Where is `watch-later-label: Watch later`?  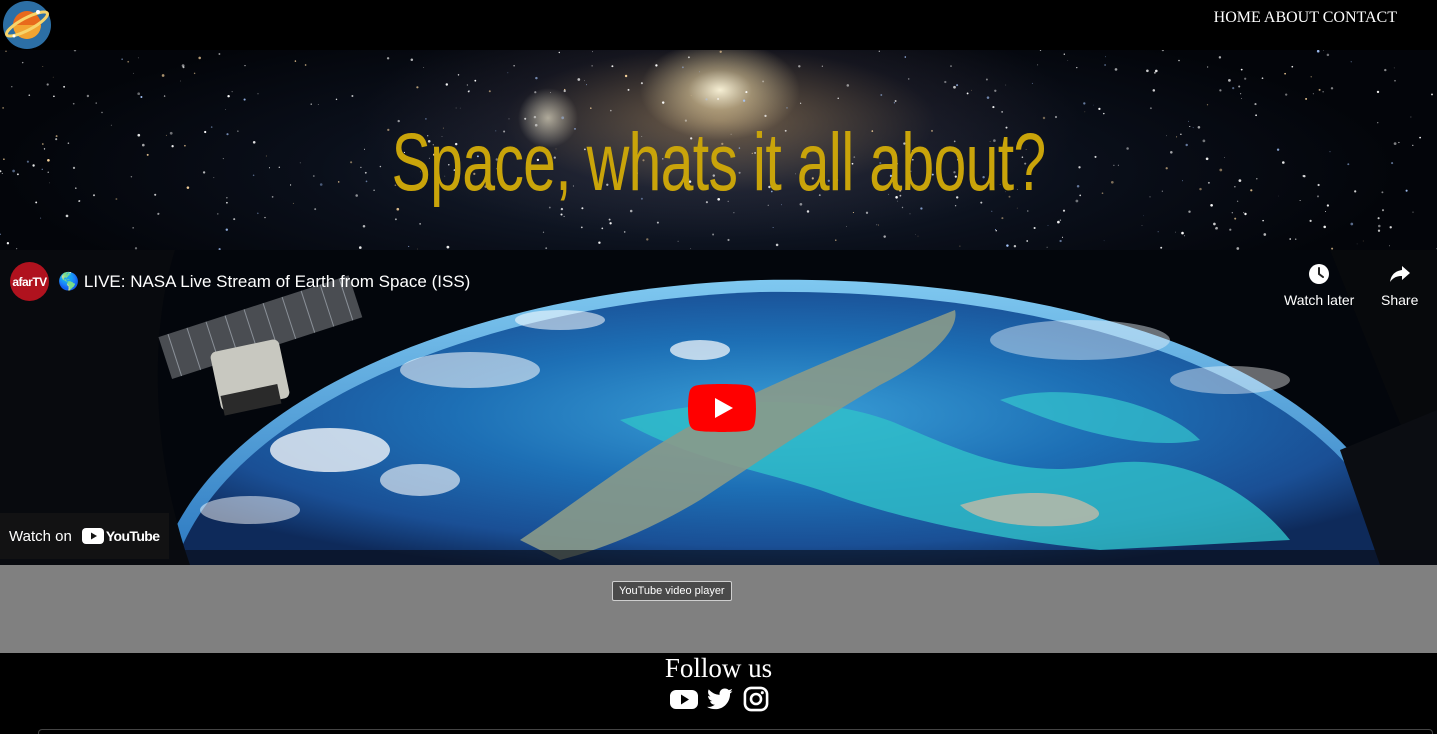 watch-later-label: Watch later is located at coordinates (1319, 300).